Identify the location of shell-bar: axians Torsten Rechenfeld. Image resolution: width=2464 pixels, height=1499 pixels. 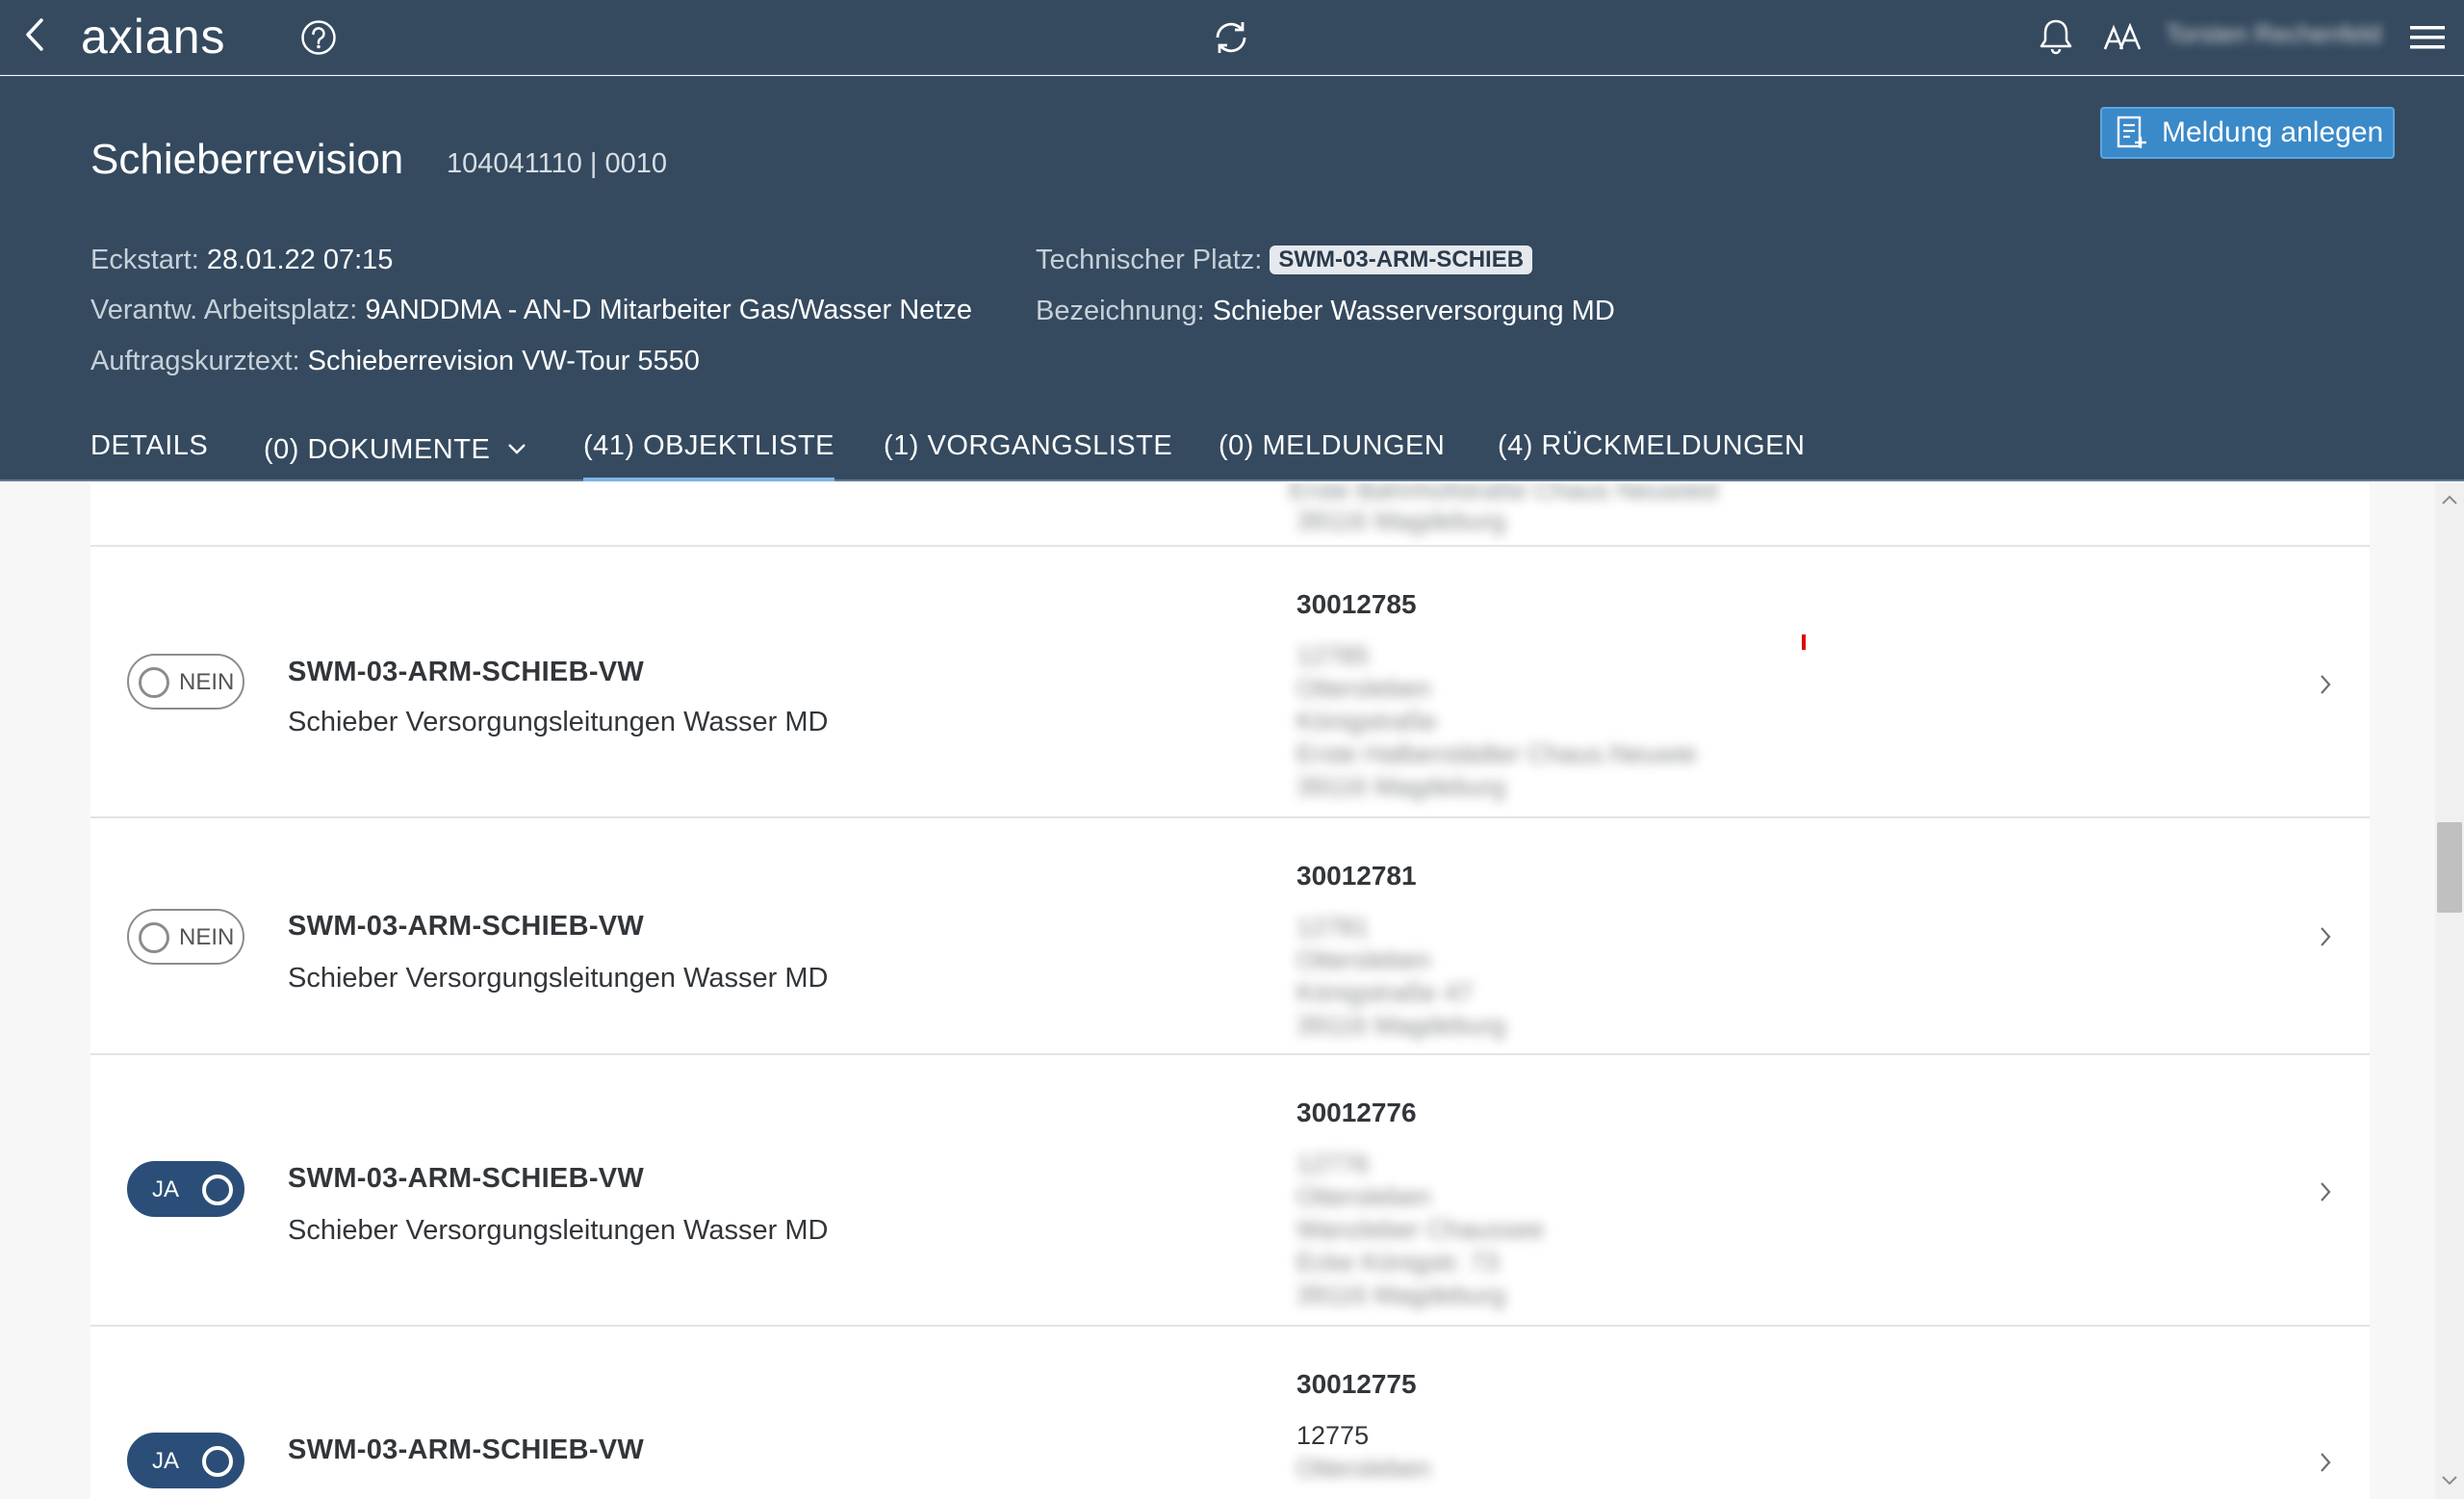
(1232, 37).